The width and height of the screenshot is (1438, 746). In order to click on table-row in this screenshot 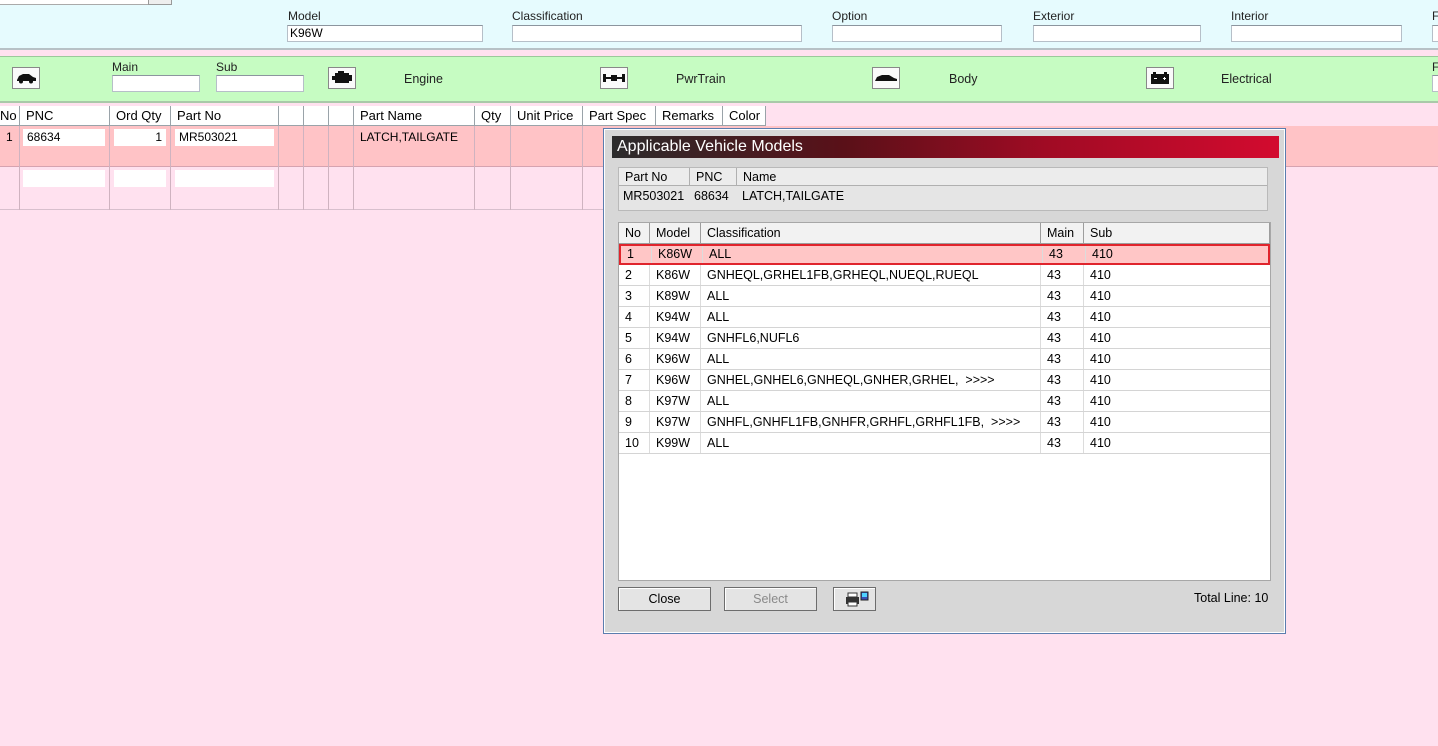, I will do `click(301, 188)`.